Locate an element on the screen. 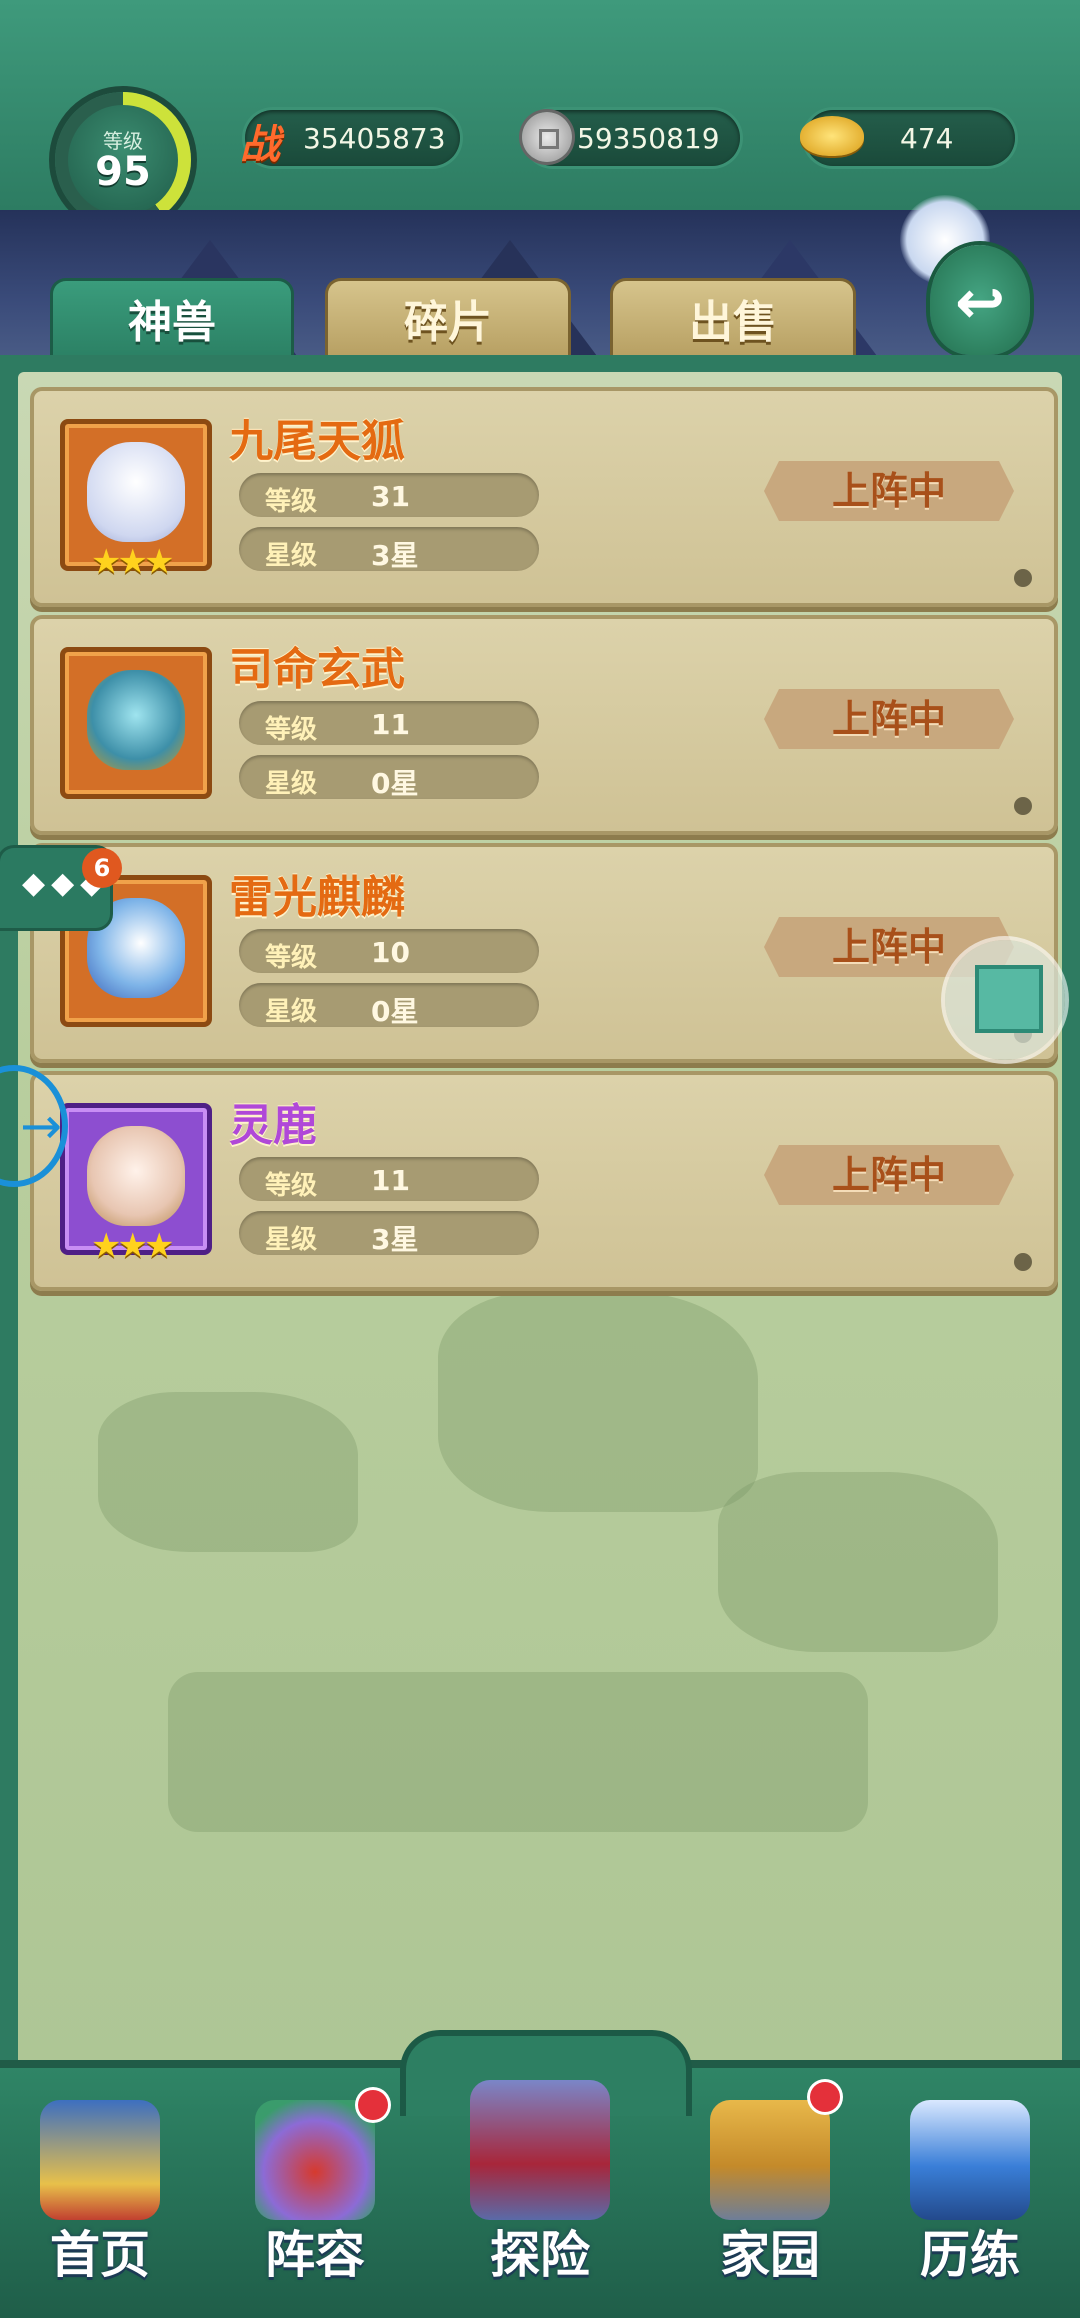 Image resolution: width=1080 pixels, height=2318 pixels. beast-name: 灵鹿 is located at coordinates (273, 1125).